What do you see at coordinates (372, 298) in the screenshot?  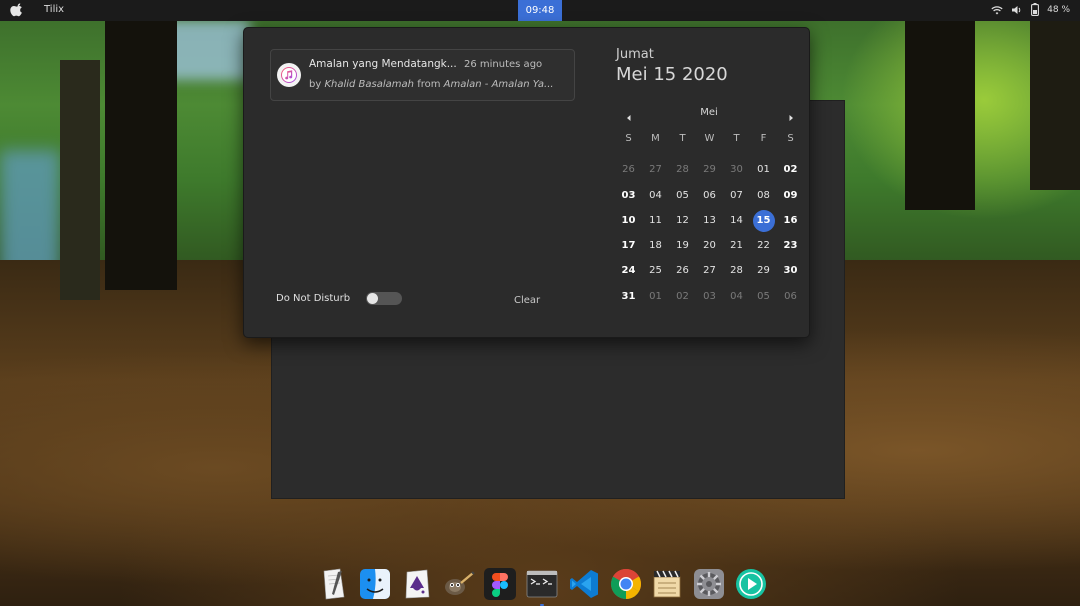 I see `toggle-knob` at bounding box center [372, 298].